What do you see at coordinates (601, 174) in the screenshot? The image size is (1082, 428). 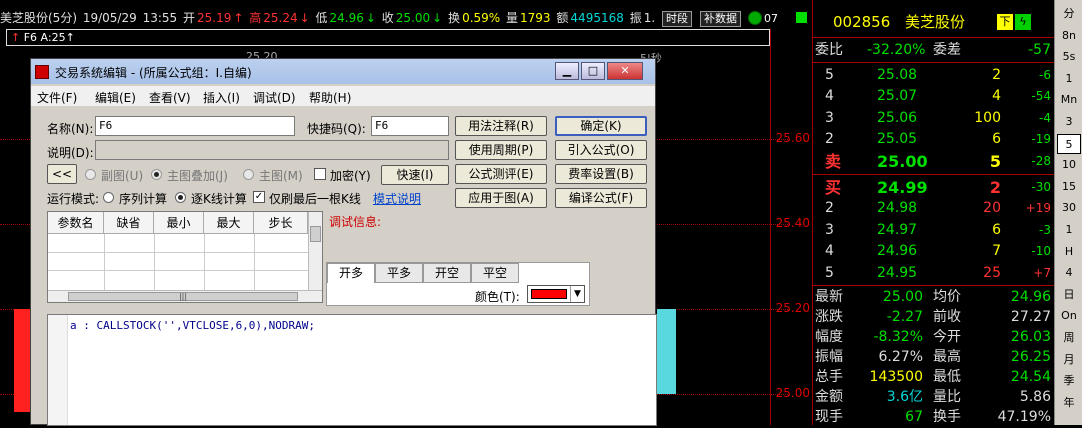 I see `dialog-button-right: 费率设置(B)` at bounding box center [601, 174].